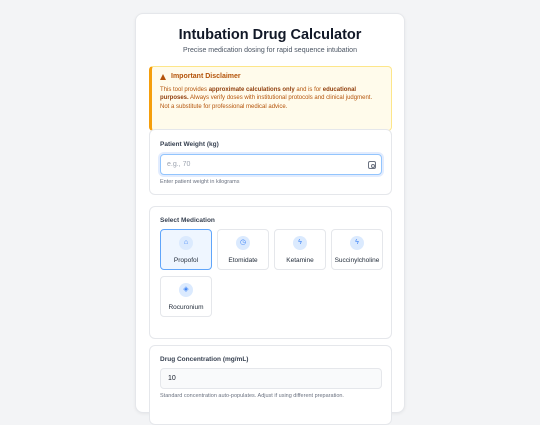  I want to click on syringe-icon: ⌂, so click(186, 243).